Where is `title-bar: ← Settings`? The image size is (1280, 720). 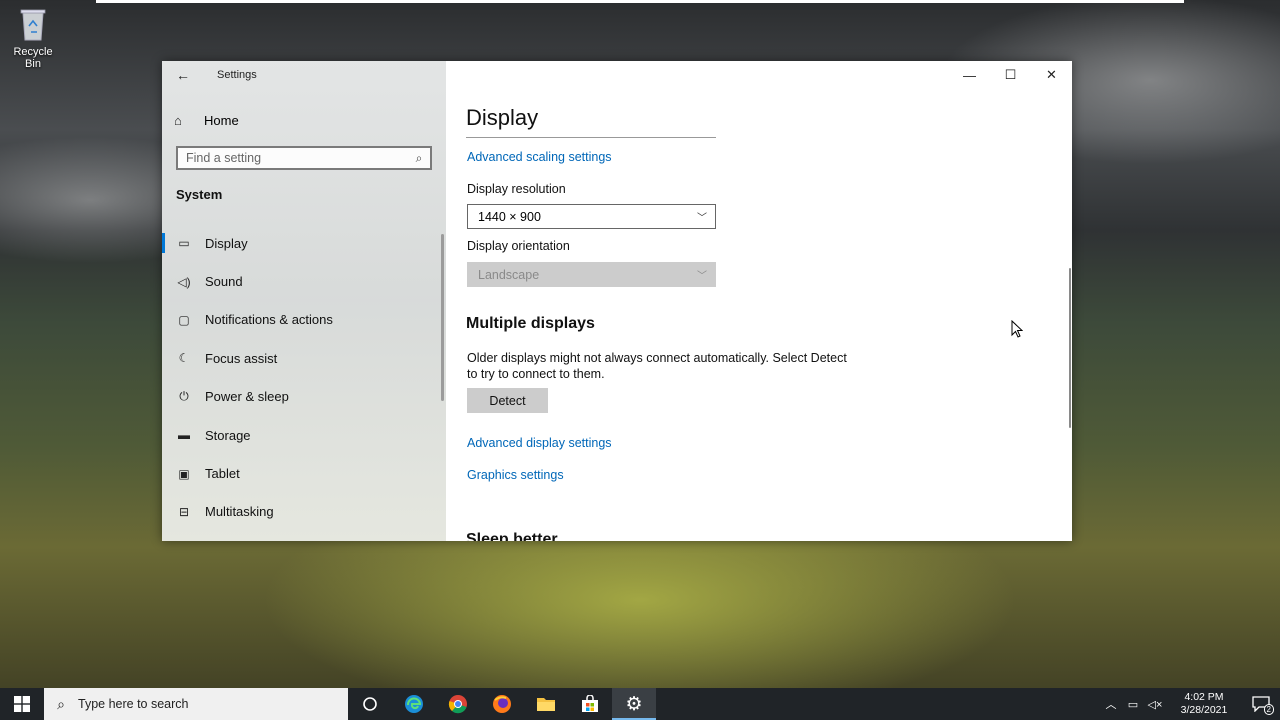 title-bar: ← Settings is located at coordinates (304, 75).